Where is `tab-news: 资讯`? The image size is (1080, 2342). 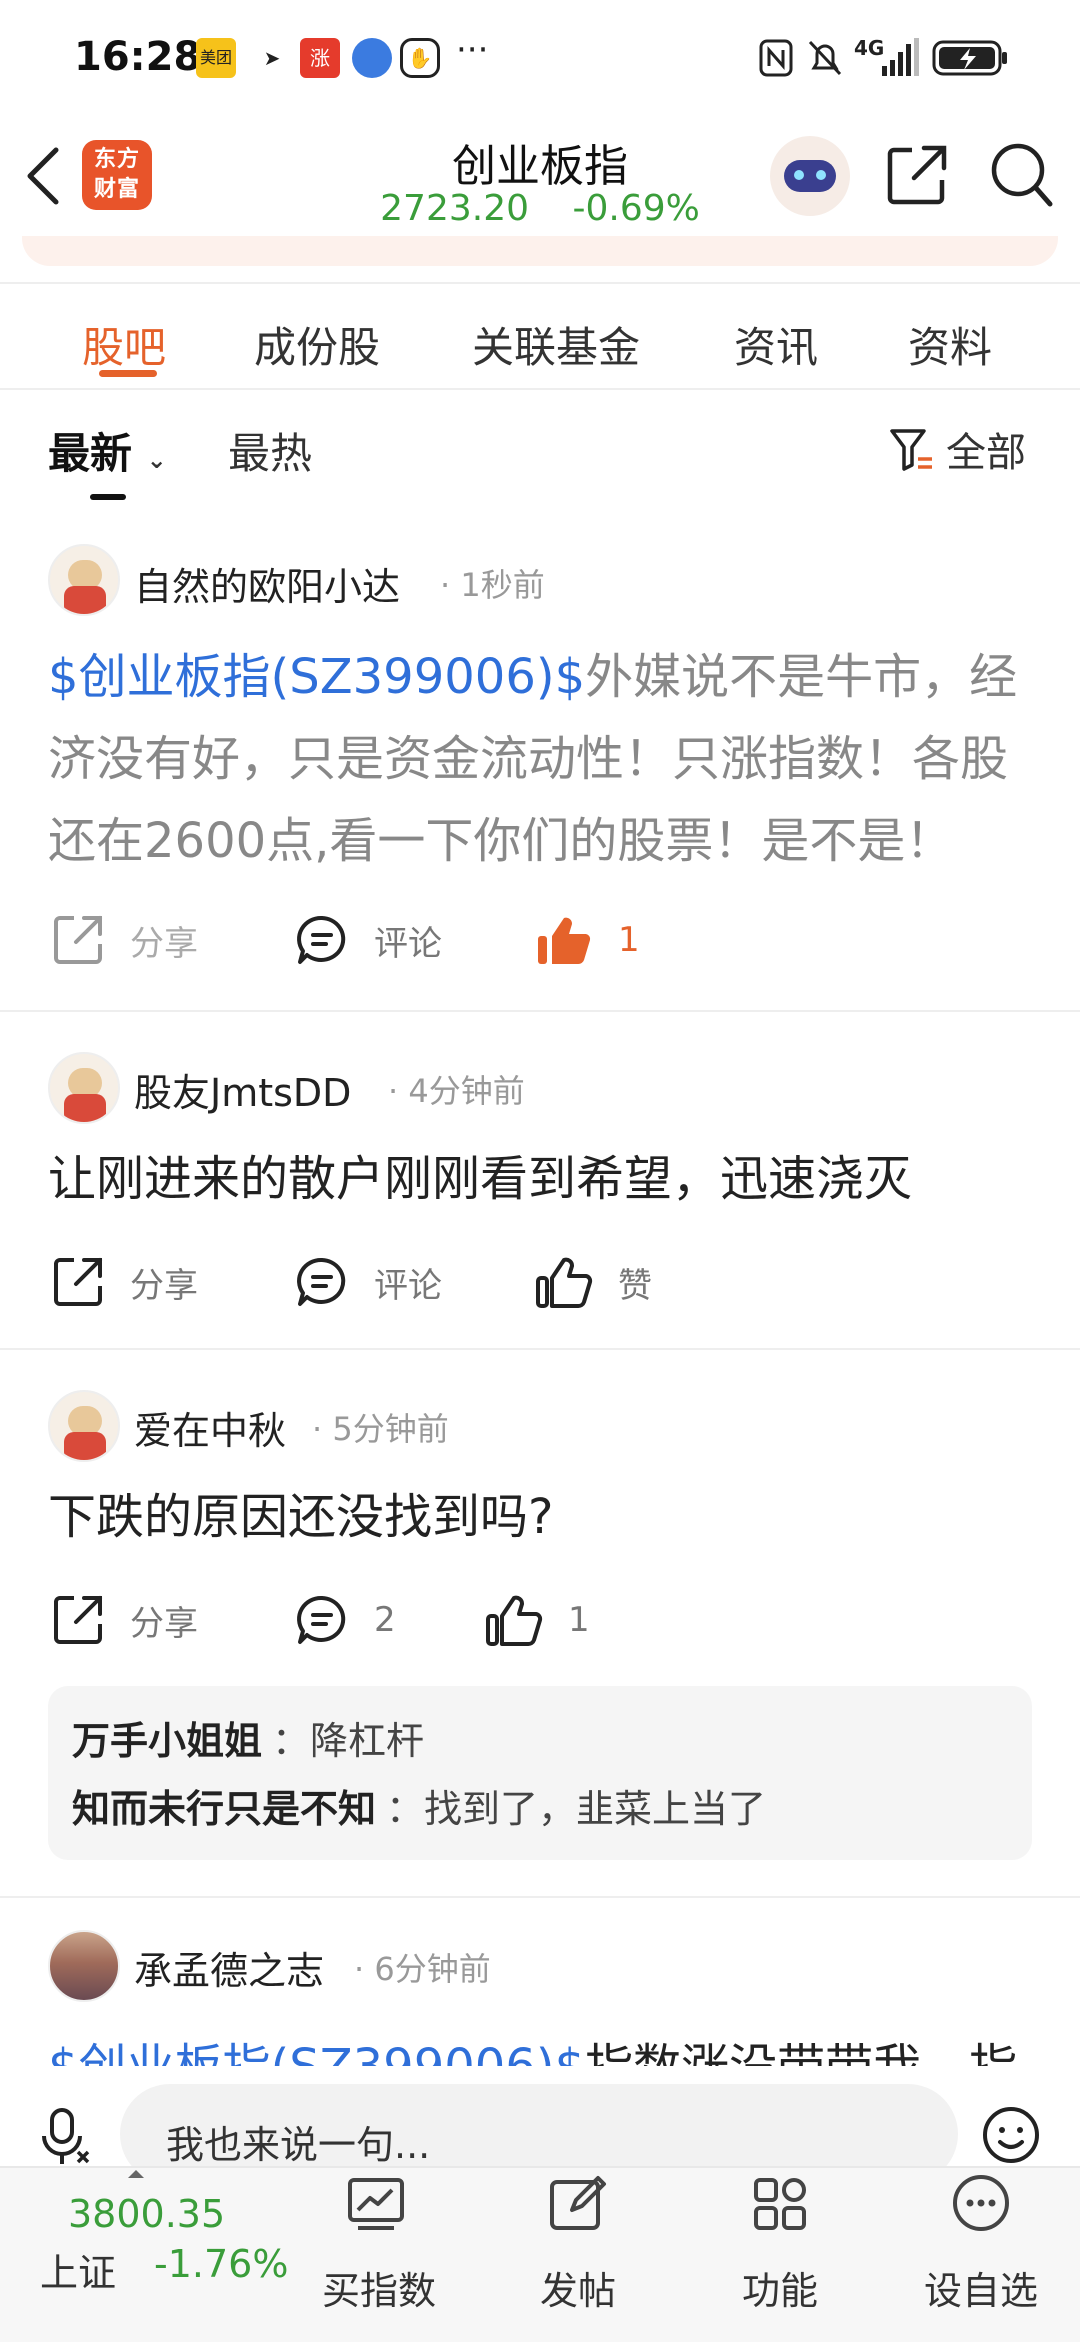
tab-news: 资讯 is located at coordinates (776, 344).